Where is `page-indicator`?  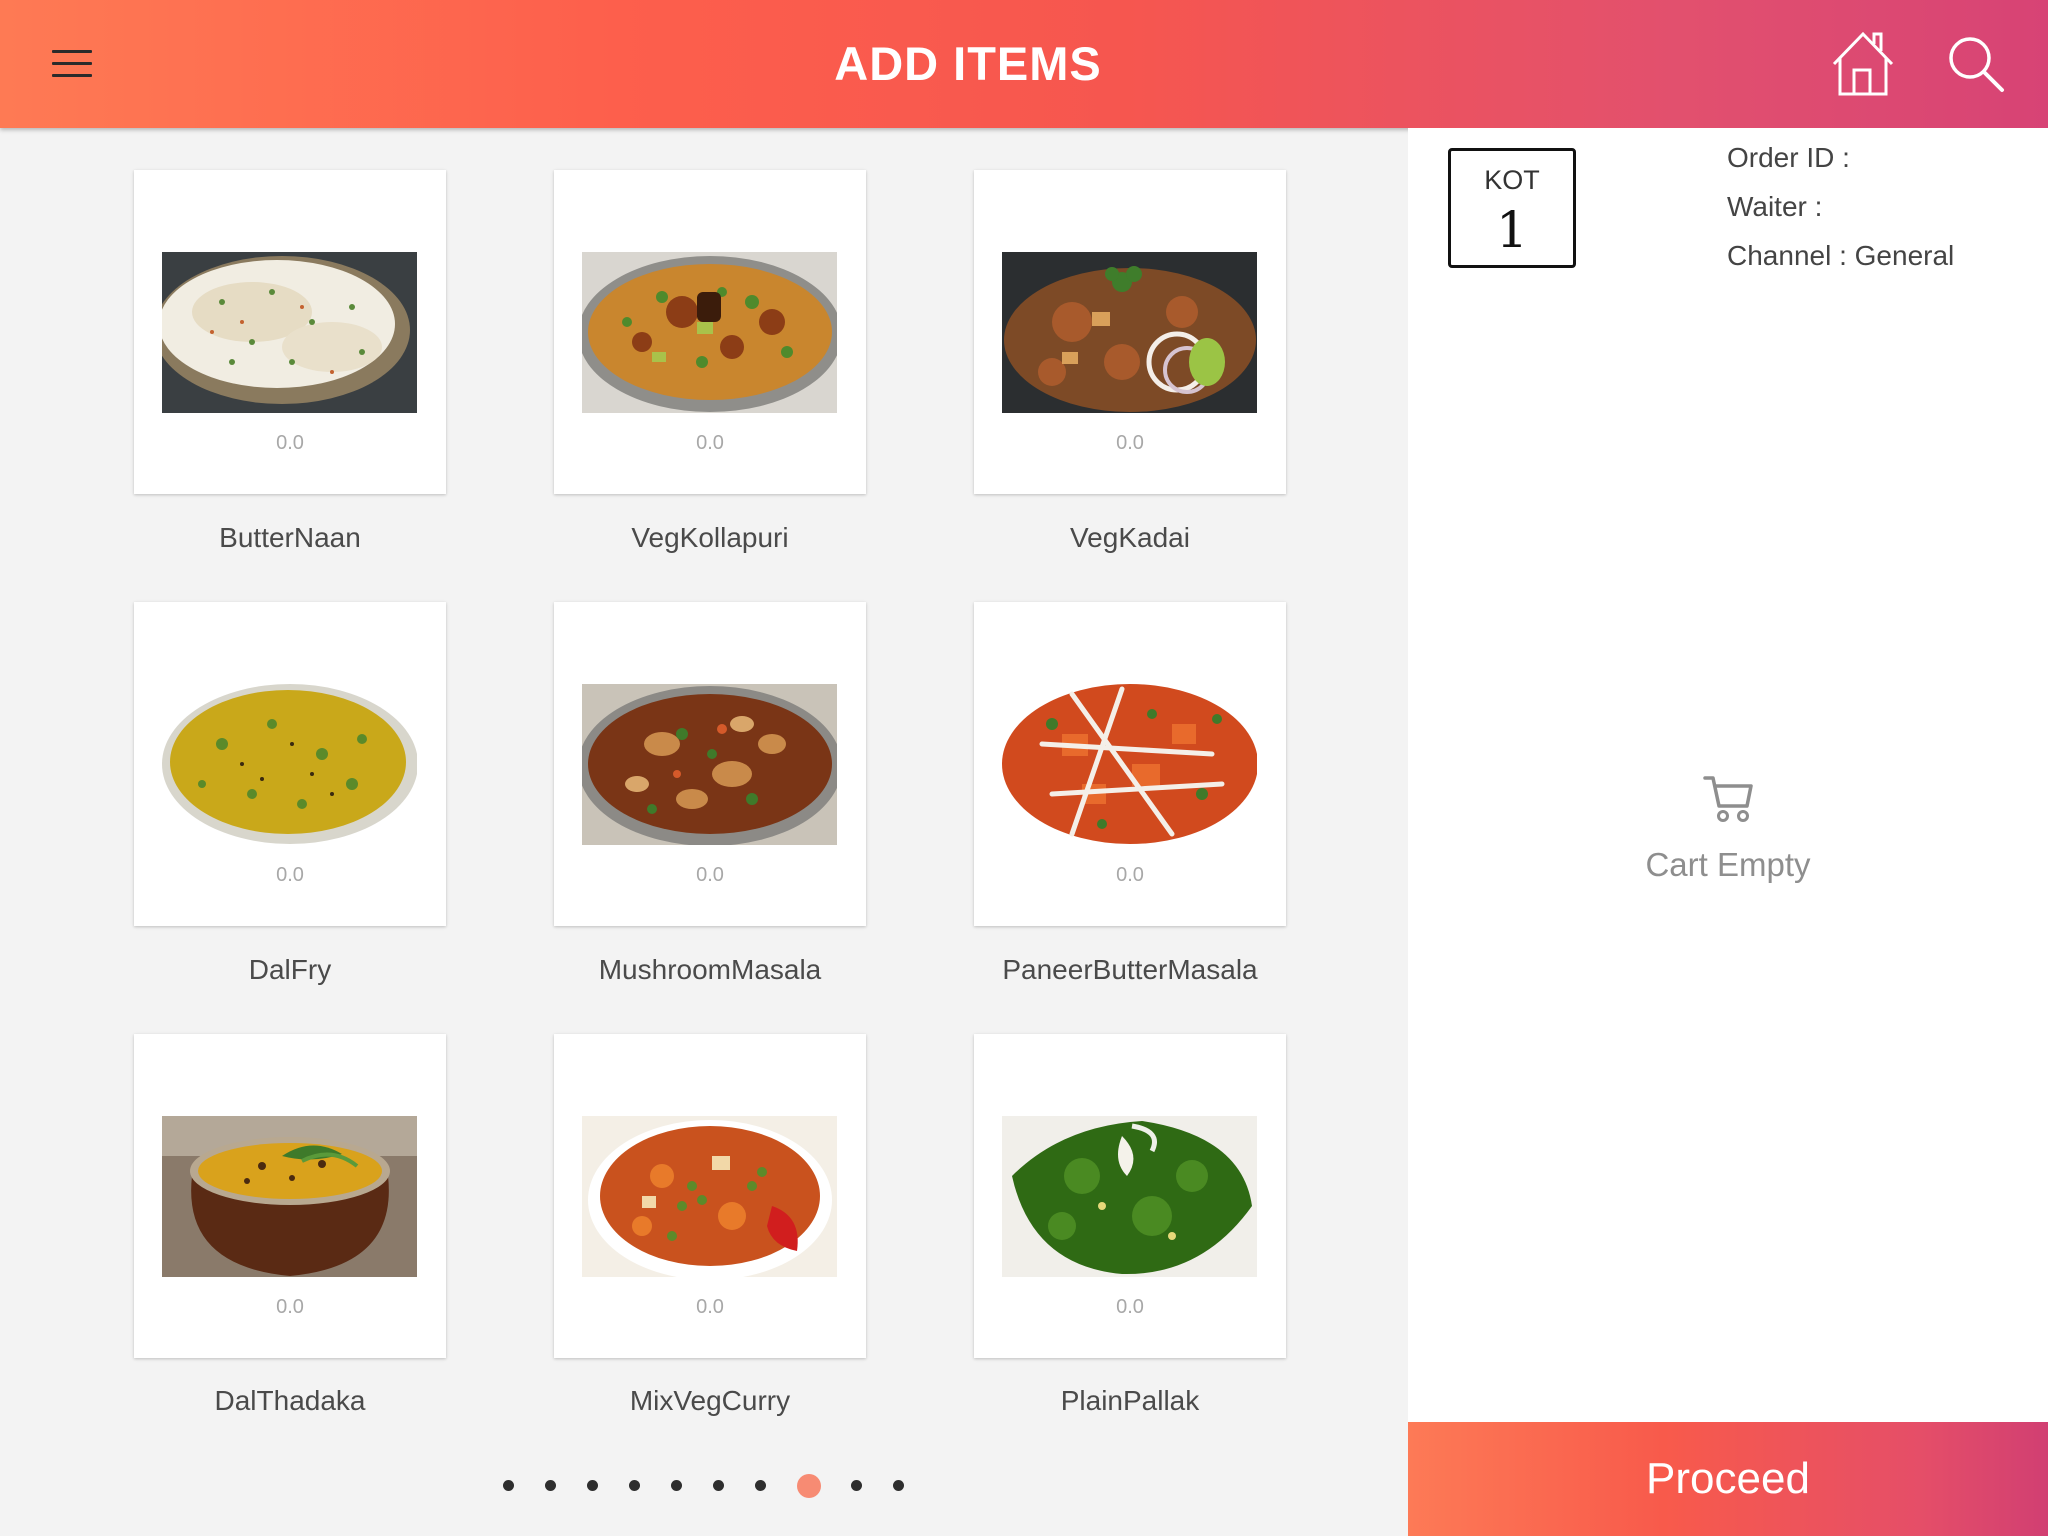
page-indicator is located at coordinates (704, 1486).